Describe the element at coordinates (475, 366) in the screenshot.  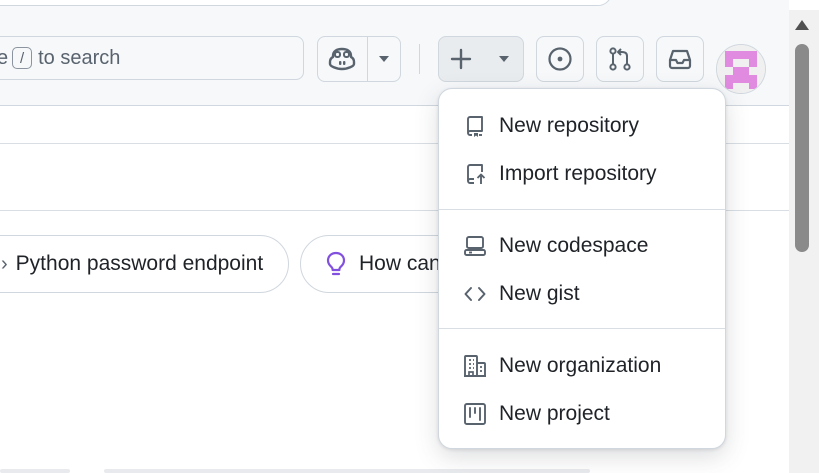
I see `organization-icon` at that location.